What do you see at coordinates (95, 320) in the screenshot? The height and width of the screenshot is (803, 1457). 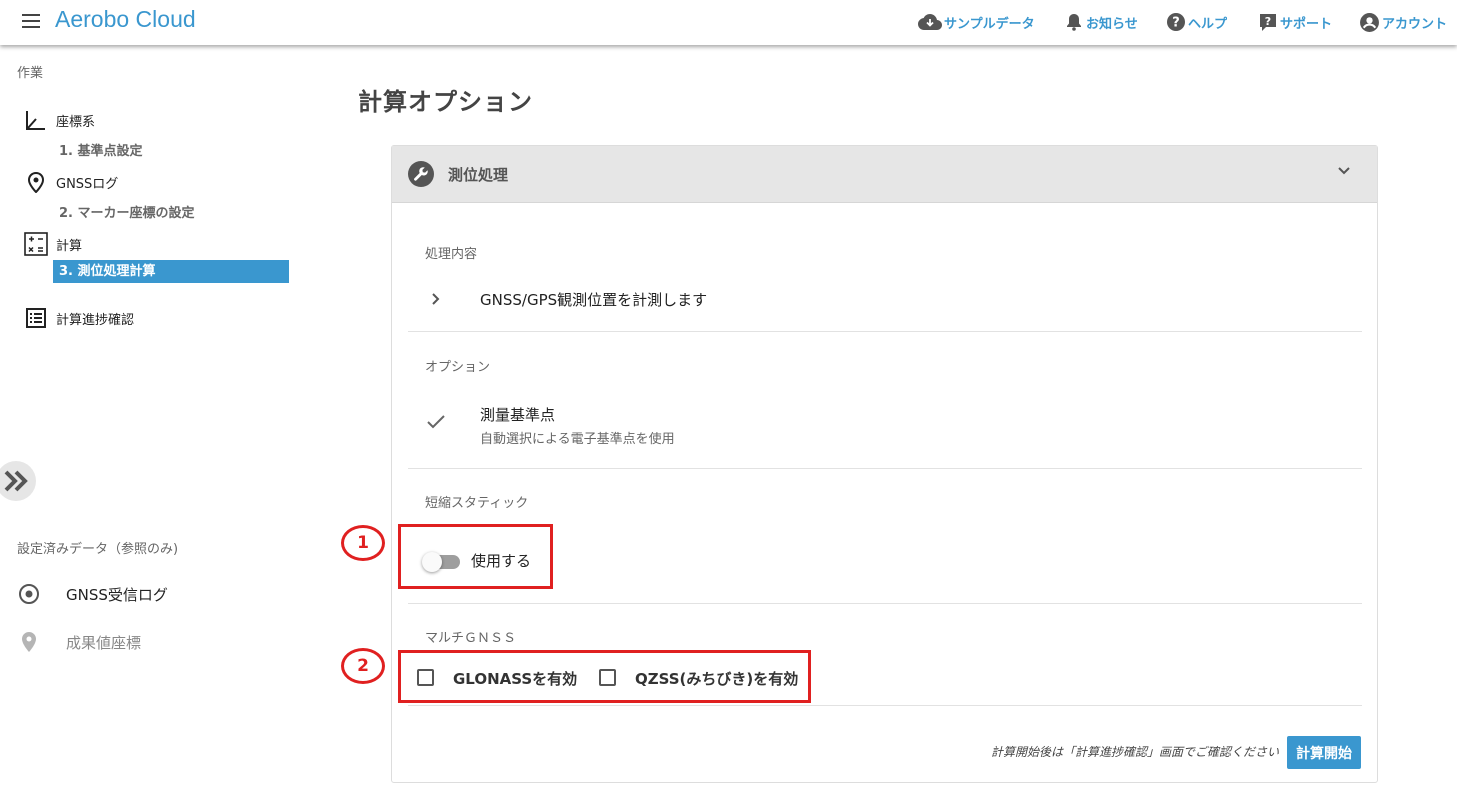 I see `sidebar-item-label: 計算進捗確認` at bounding box center [95, 320].